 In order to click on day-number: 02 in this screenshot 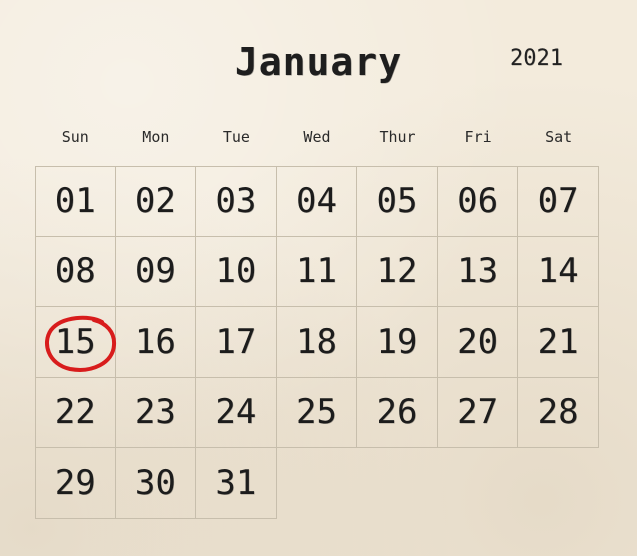, I will do `click(155, 201)`.